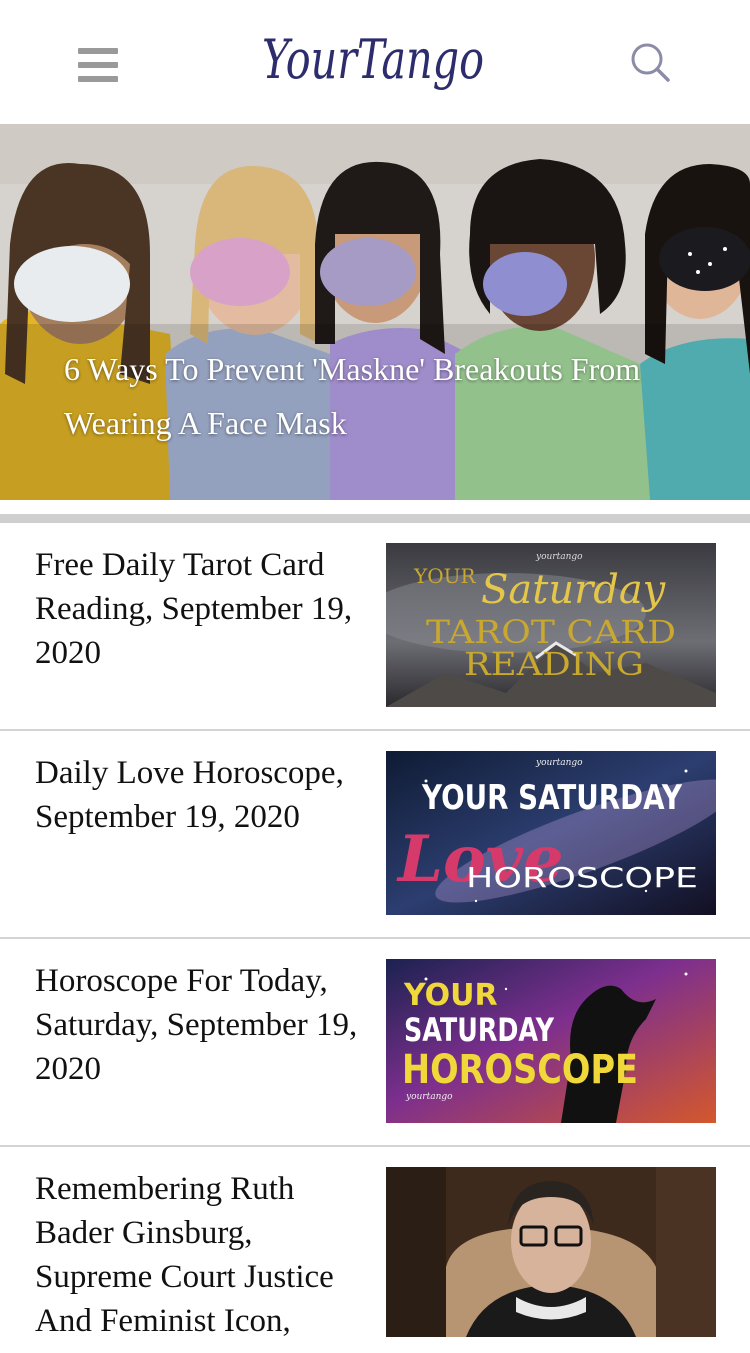 The width and height of the screenshot is (750, 1353). I want to click on article-thumbnail: YOUR SATURDAY HOROSCOPE yourtango, so click(551, 1041).